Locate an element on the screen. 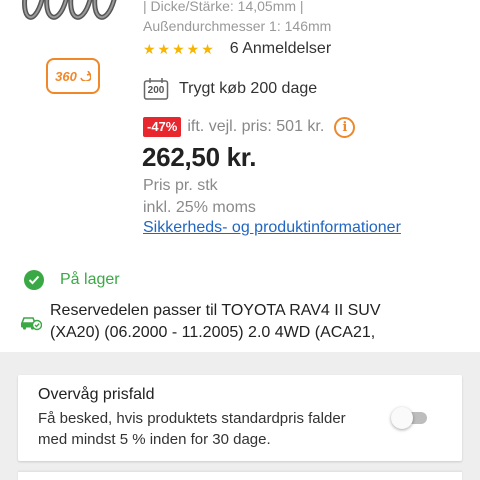 The image size is (480, 480). recommended-price: ift. vejl. pris: 501 kr. is located at coordinates (256, 126).